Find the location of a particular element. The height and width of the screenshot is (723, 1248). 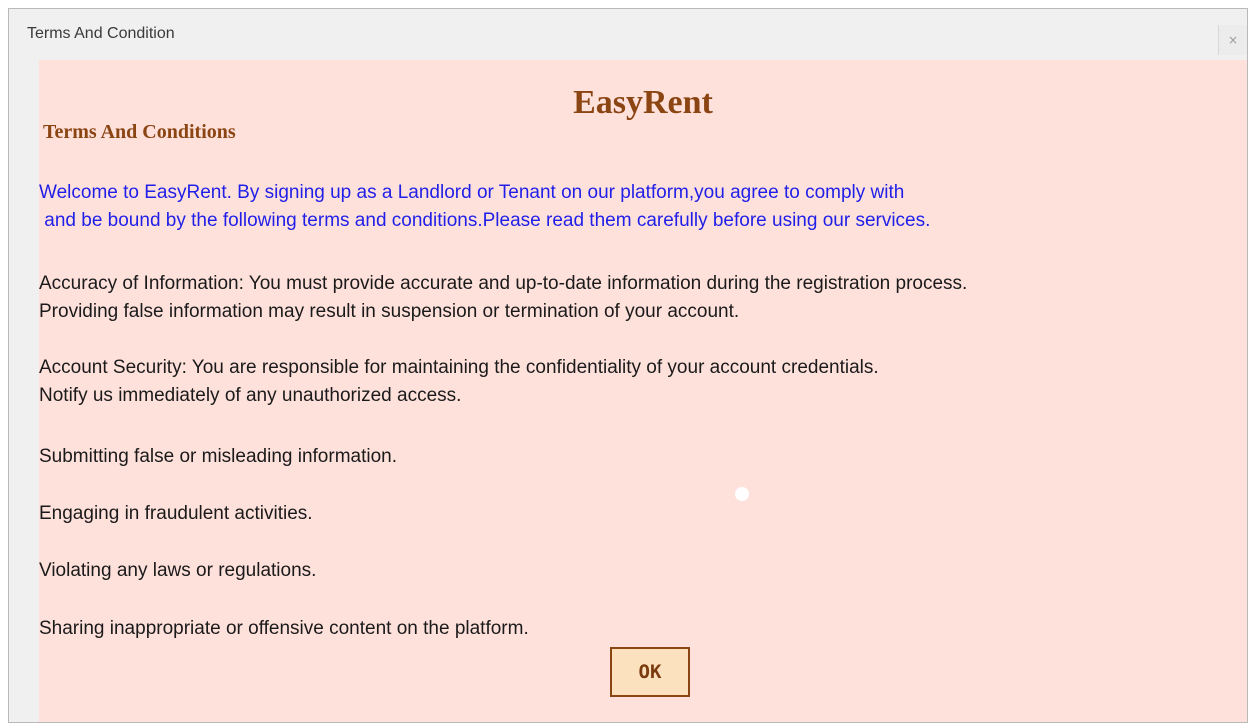

section-title: Terms And Conditions is located at coordinates (139, 132).